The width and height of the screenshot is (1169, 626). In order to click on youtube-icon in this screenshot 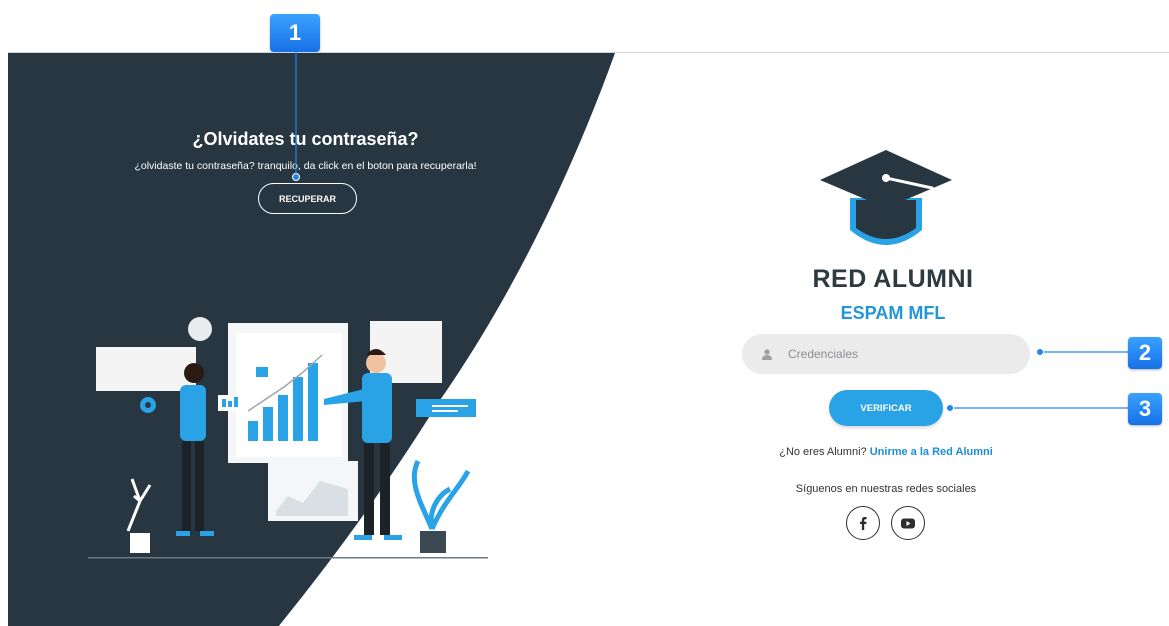, I will do `click(908, 523)`.